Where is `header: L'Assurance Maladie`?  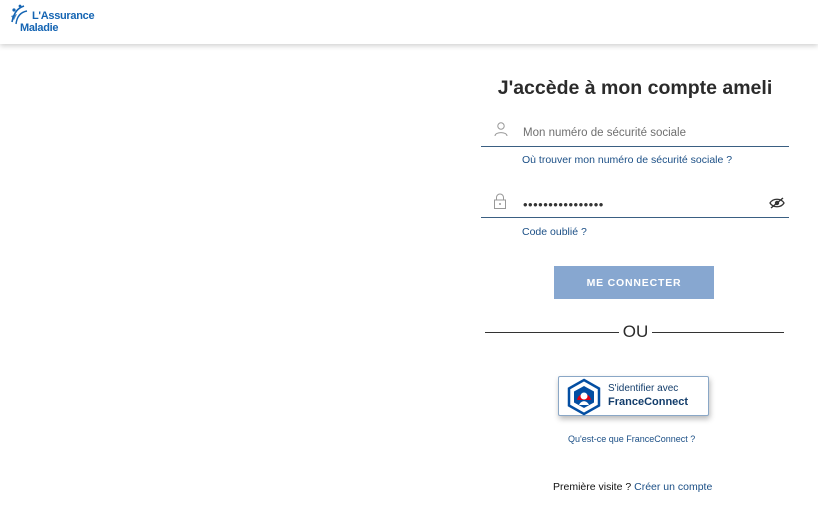 header: L'Assurance Maladie is located at coordinates (409, 22).